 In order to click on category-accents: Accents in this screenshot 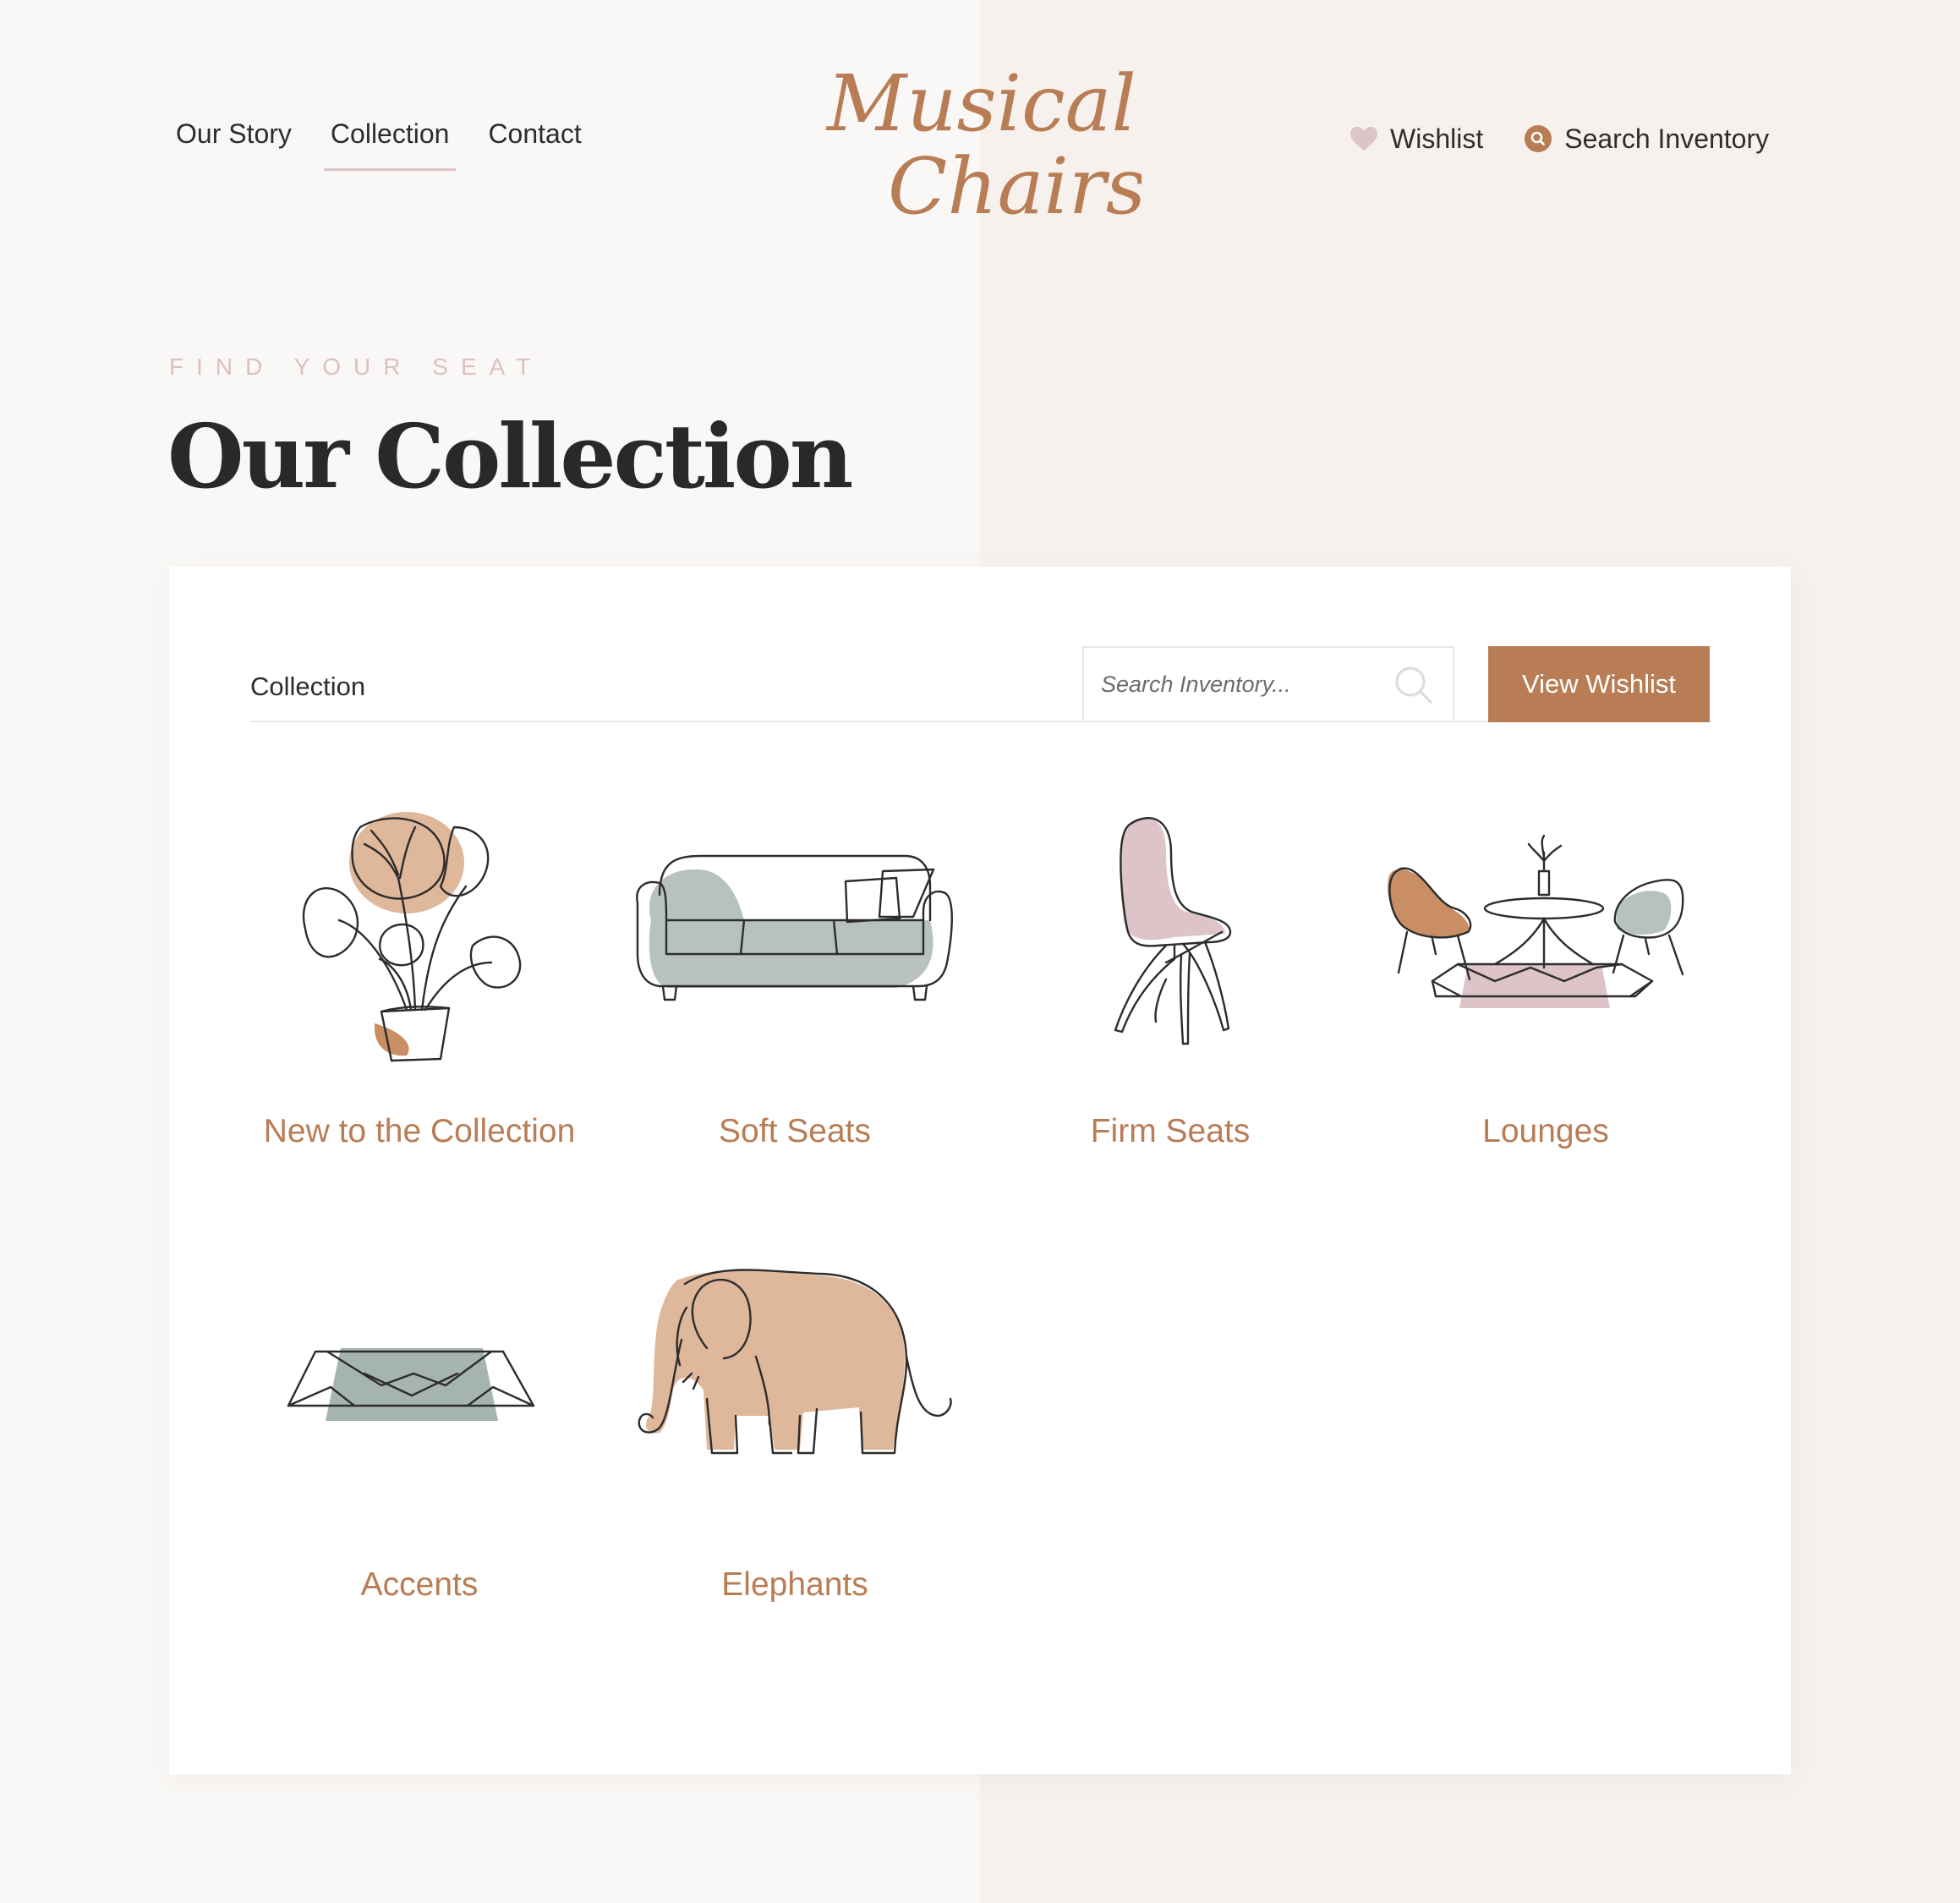, I will do `click(419, 1441)`.